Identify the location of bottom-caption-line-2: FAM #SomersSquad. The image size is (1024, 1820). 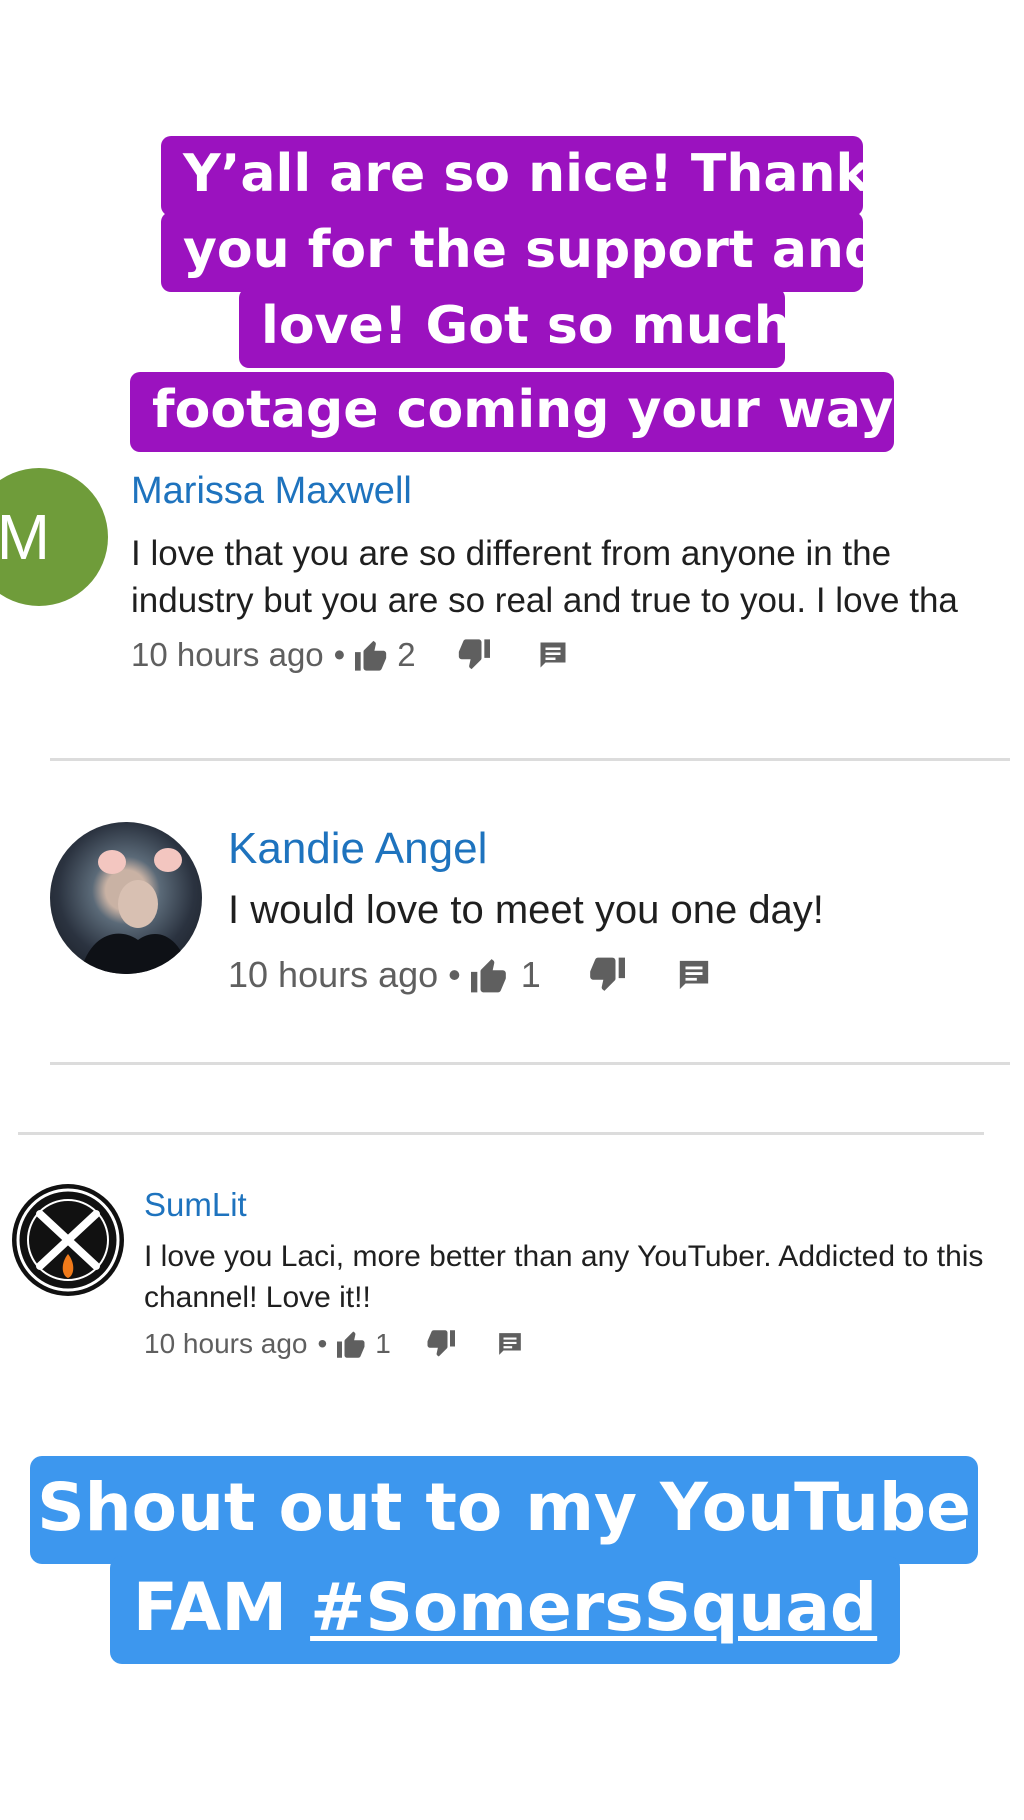
(505, 1610).